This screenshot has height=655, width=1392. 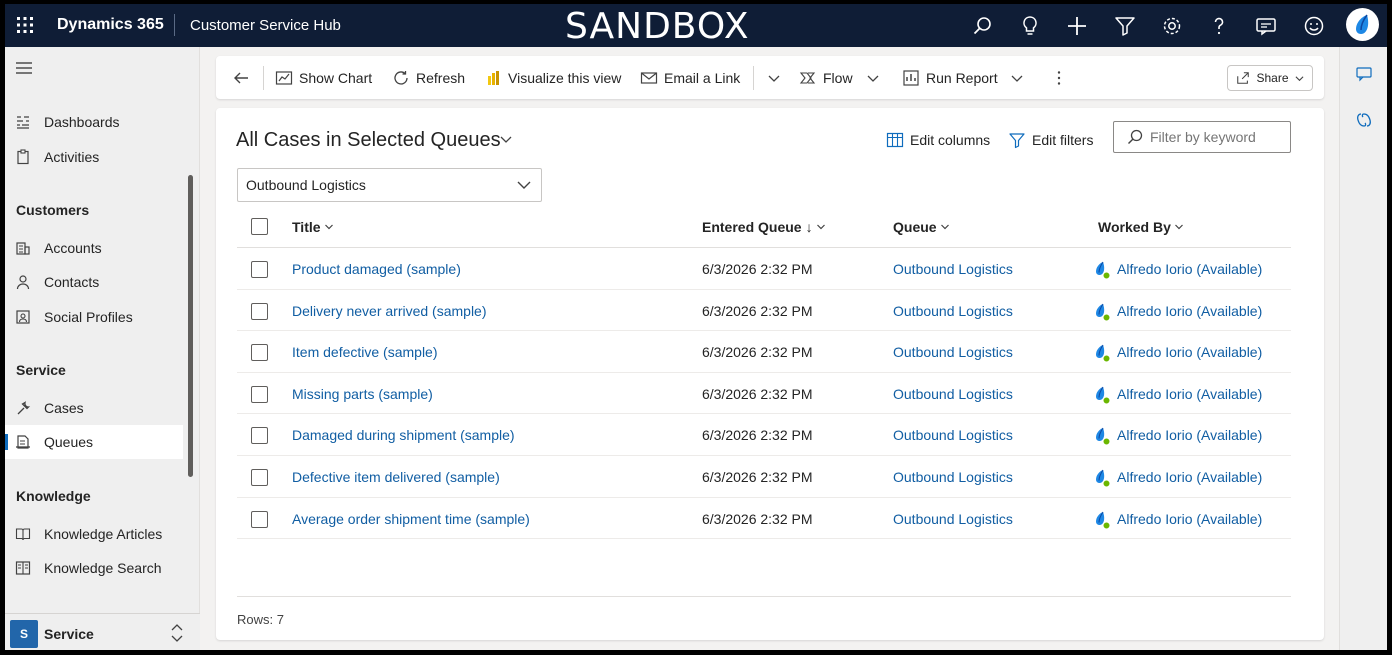 I want to click on case-title-link: Defective item delivered (sample), so click(x=396, y=477).